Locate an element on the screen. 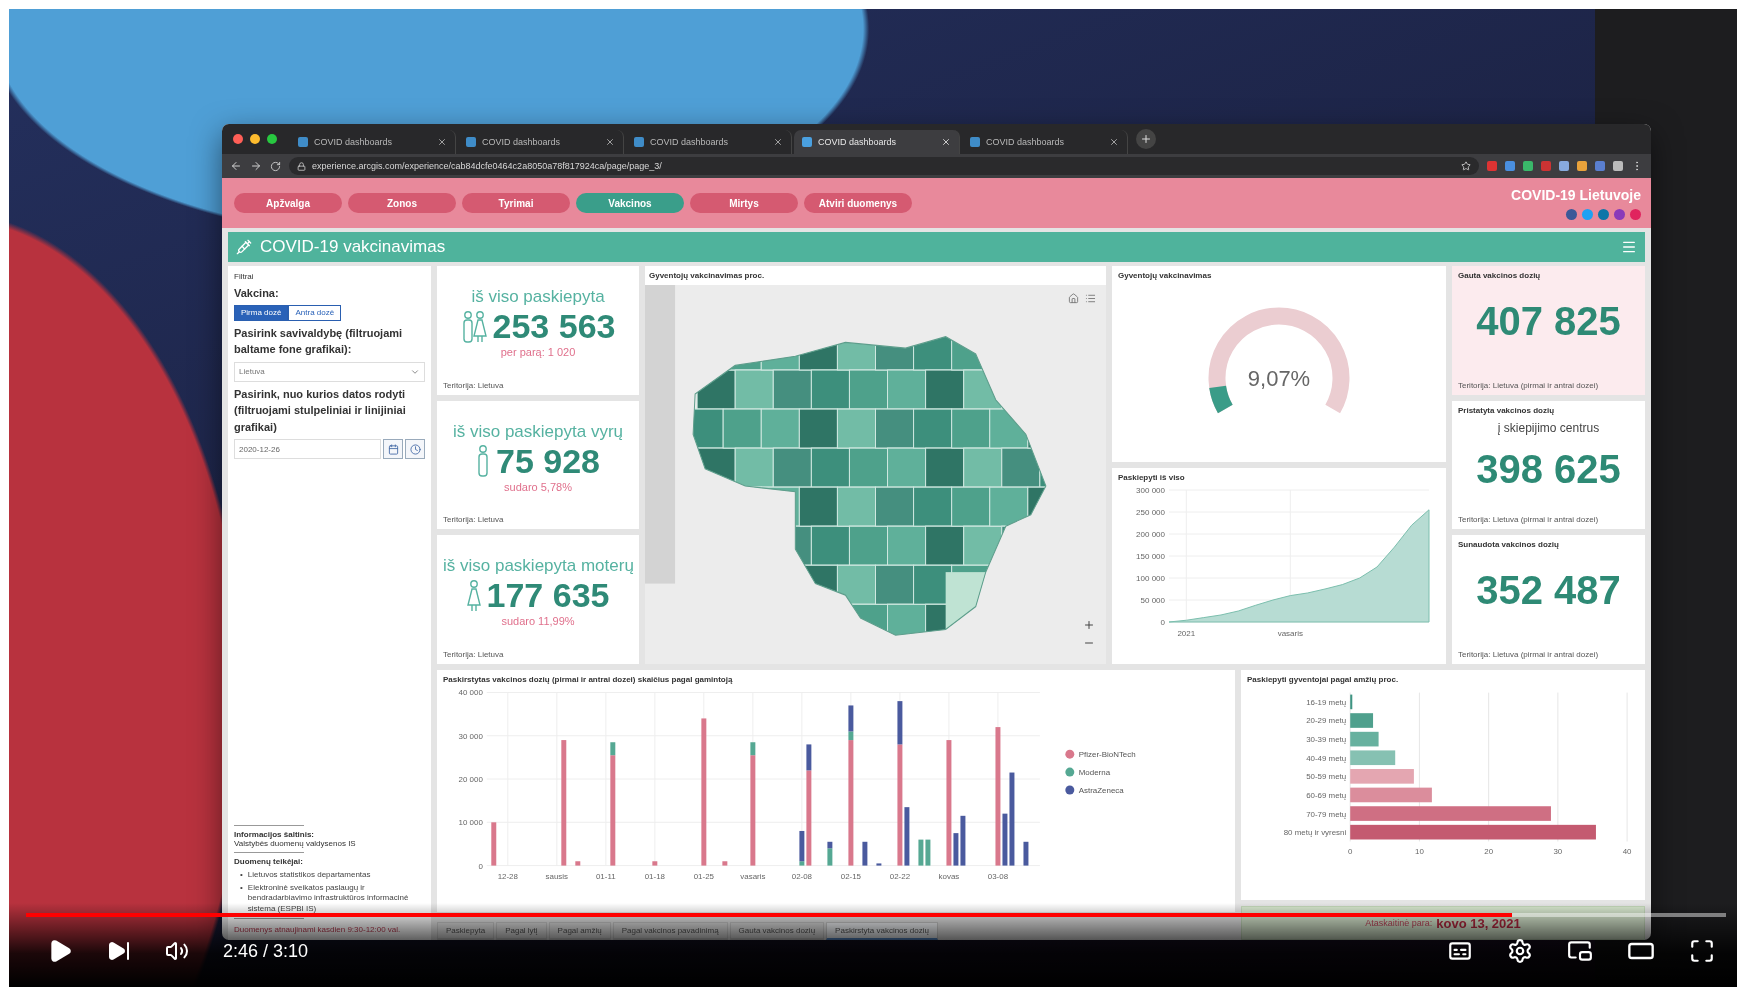  view-tab: Paskirstyta vakcinos dozių is located at coordinates (882, 931).